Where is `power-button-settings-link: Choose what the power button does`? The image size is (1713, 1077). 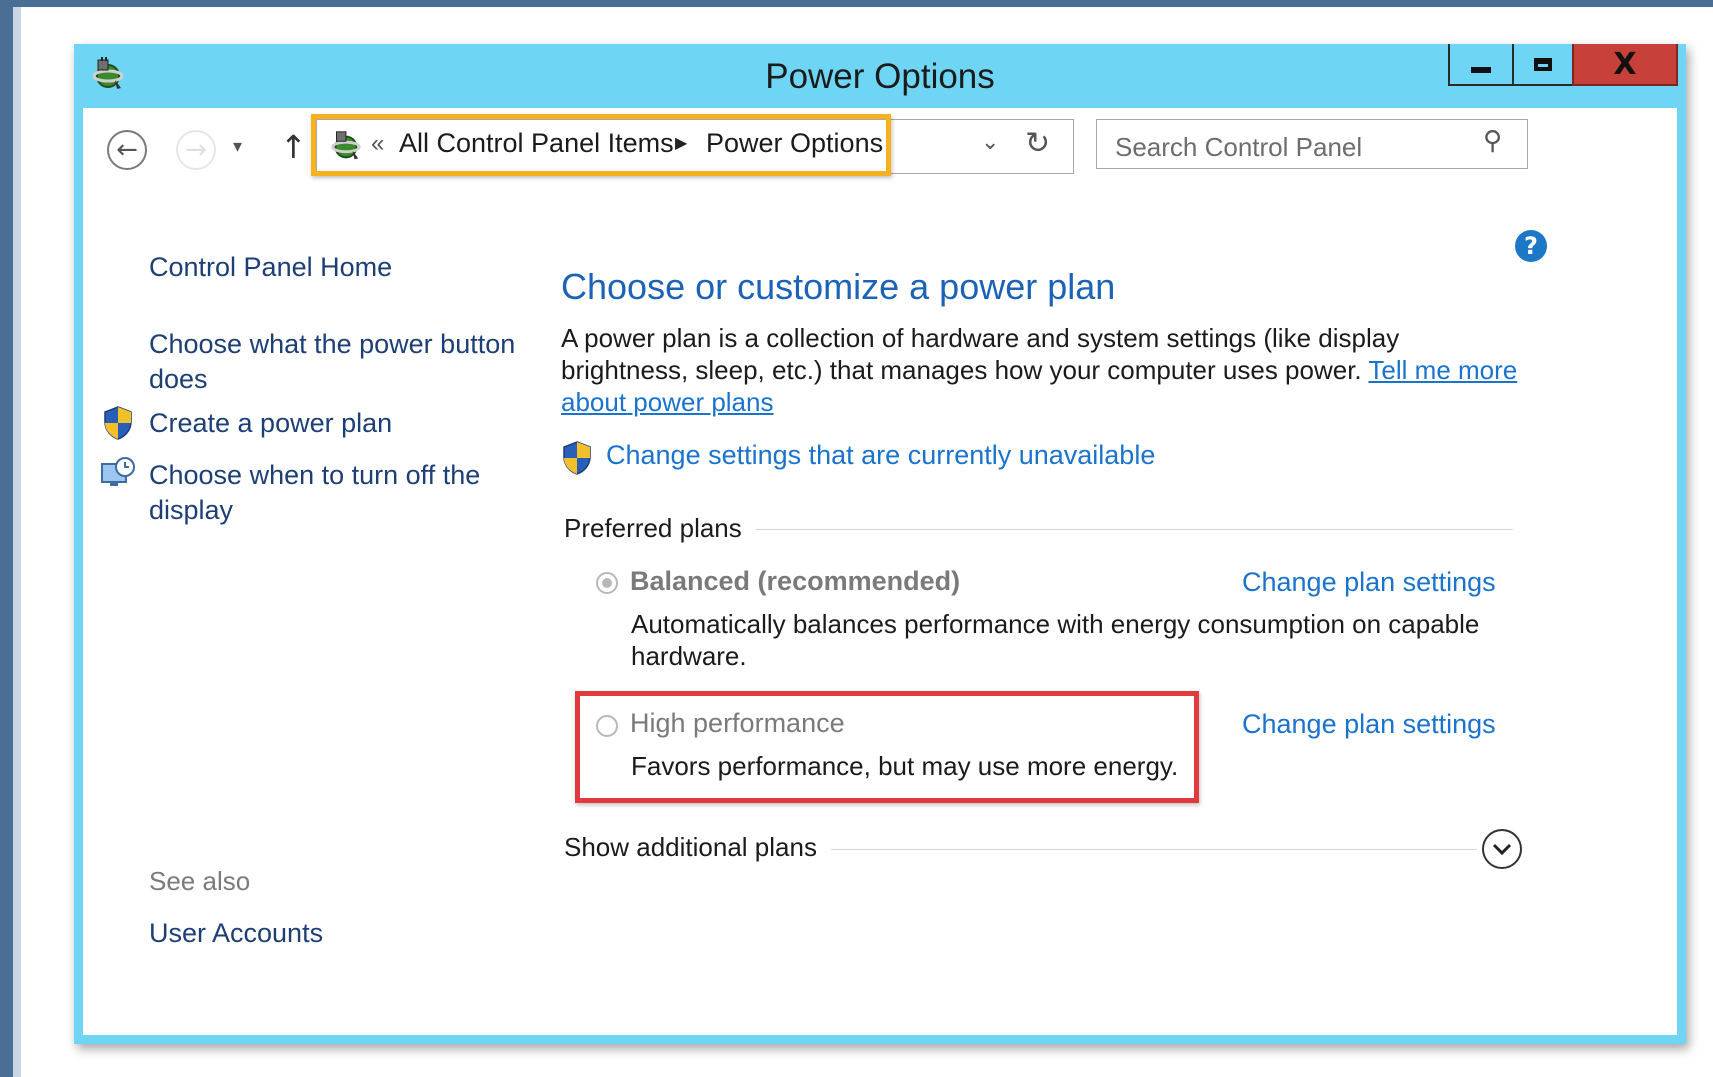
power-button-settings-link: Choose what the power button does is located at coordinates (344, 362).